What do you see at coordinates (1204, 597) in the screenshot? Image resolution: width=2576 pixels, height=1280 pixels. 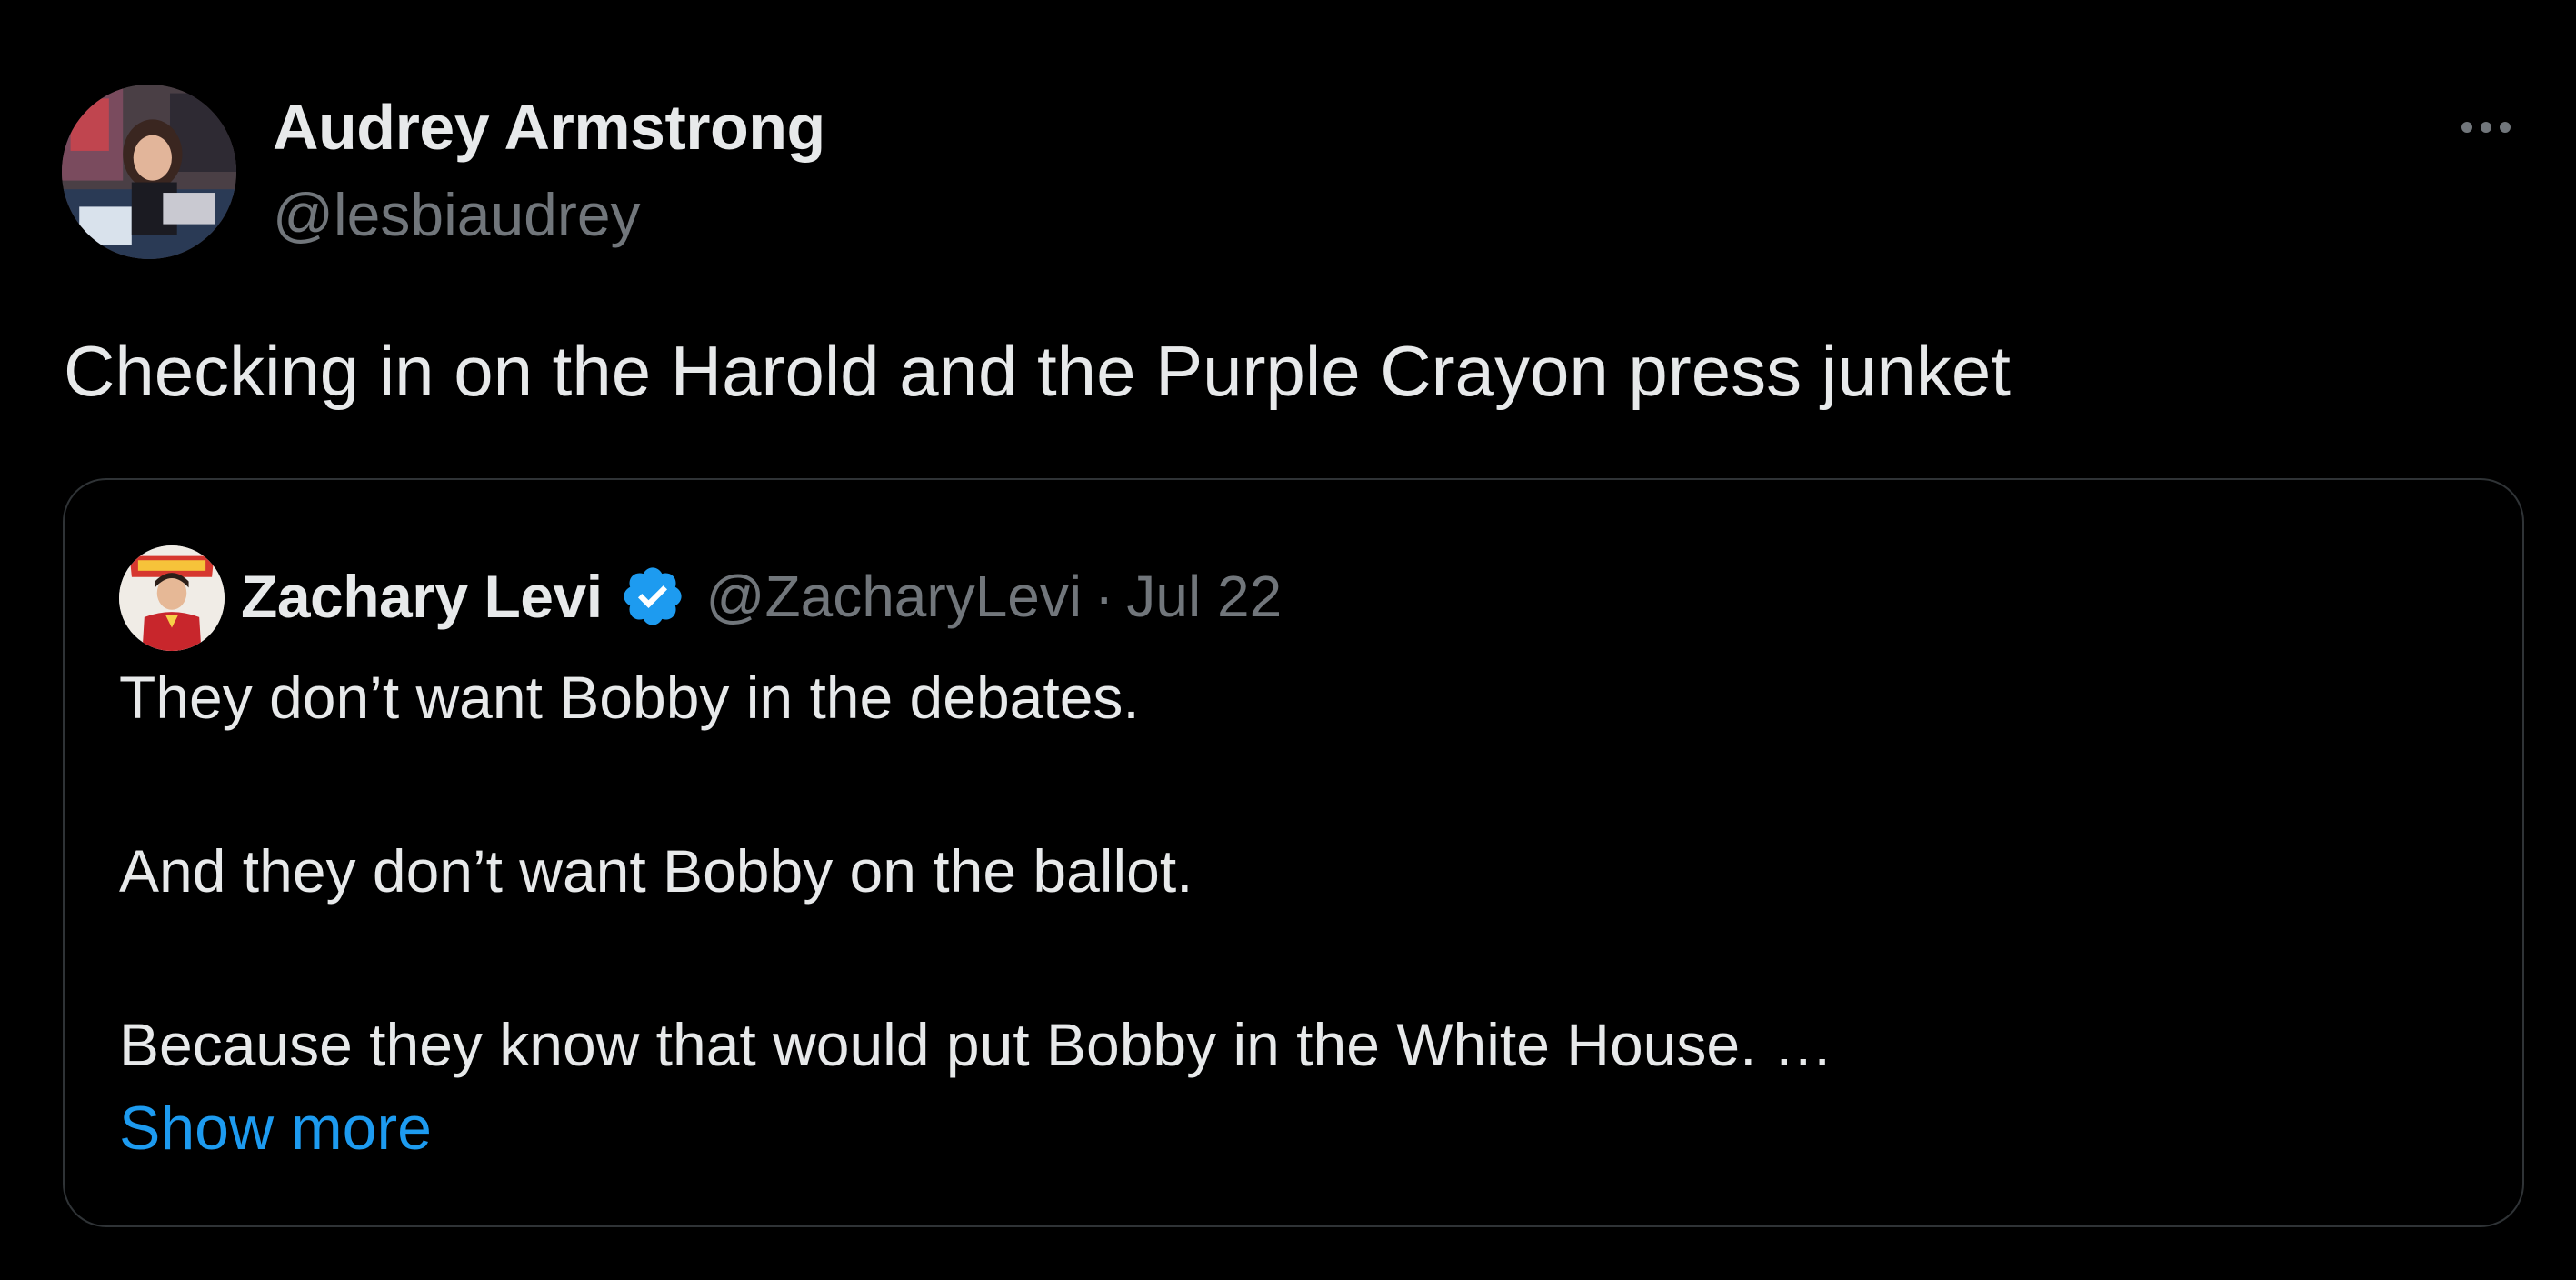 I see `quoted-tweet-date: Jul 22` at bounding box center [1204, 597].